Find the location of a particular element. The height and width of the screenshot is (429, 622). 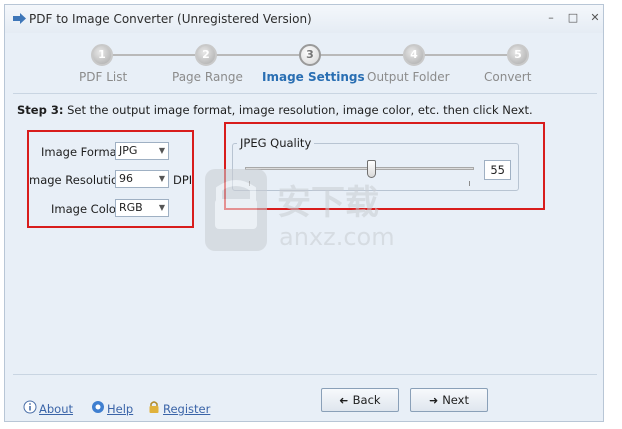

step-4-circle: 4 is located at coordinates (414, 55).